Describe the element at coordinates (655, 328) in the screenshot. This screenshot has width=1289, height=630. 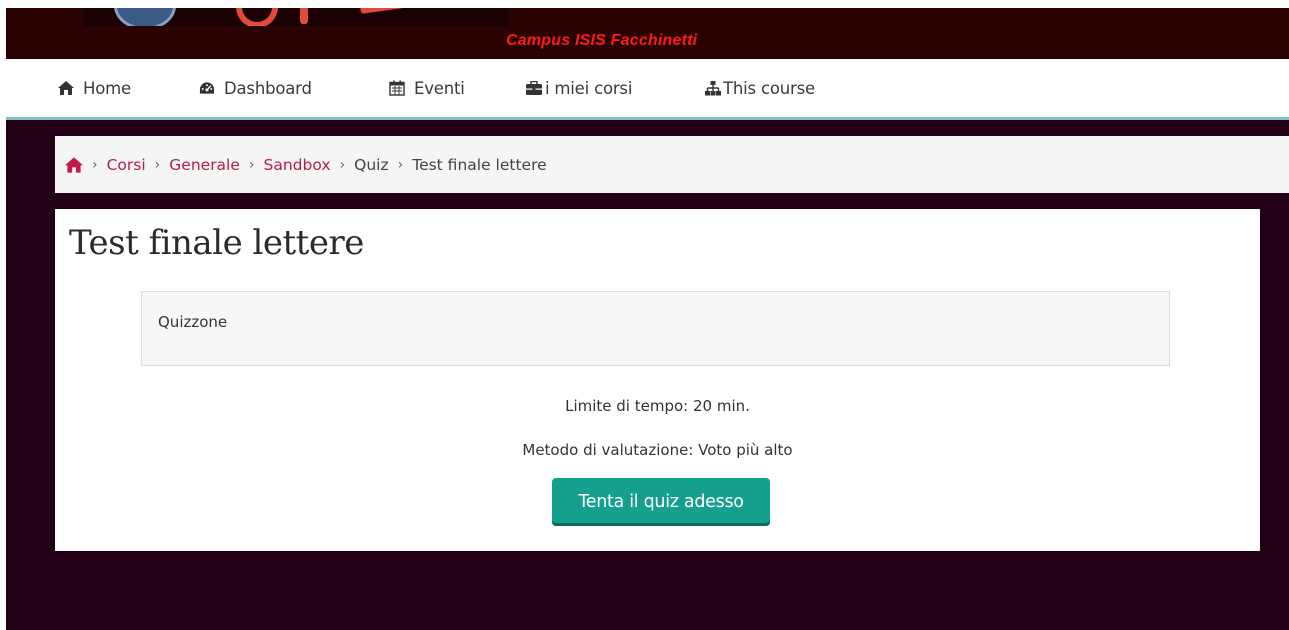
I see `quiz-intro-box: Quizzone` at that location.